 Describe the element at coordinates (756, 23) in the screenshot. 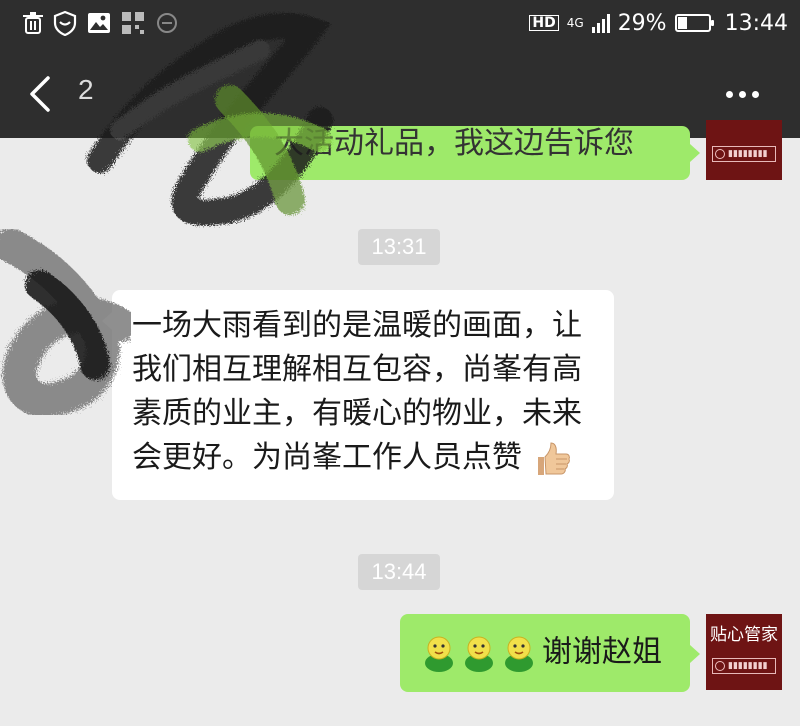

I see `clock: 13:44` at that location.